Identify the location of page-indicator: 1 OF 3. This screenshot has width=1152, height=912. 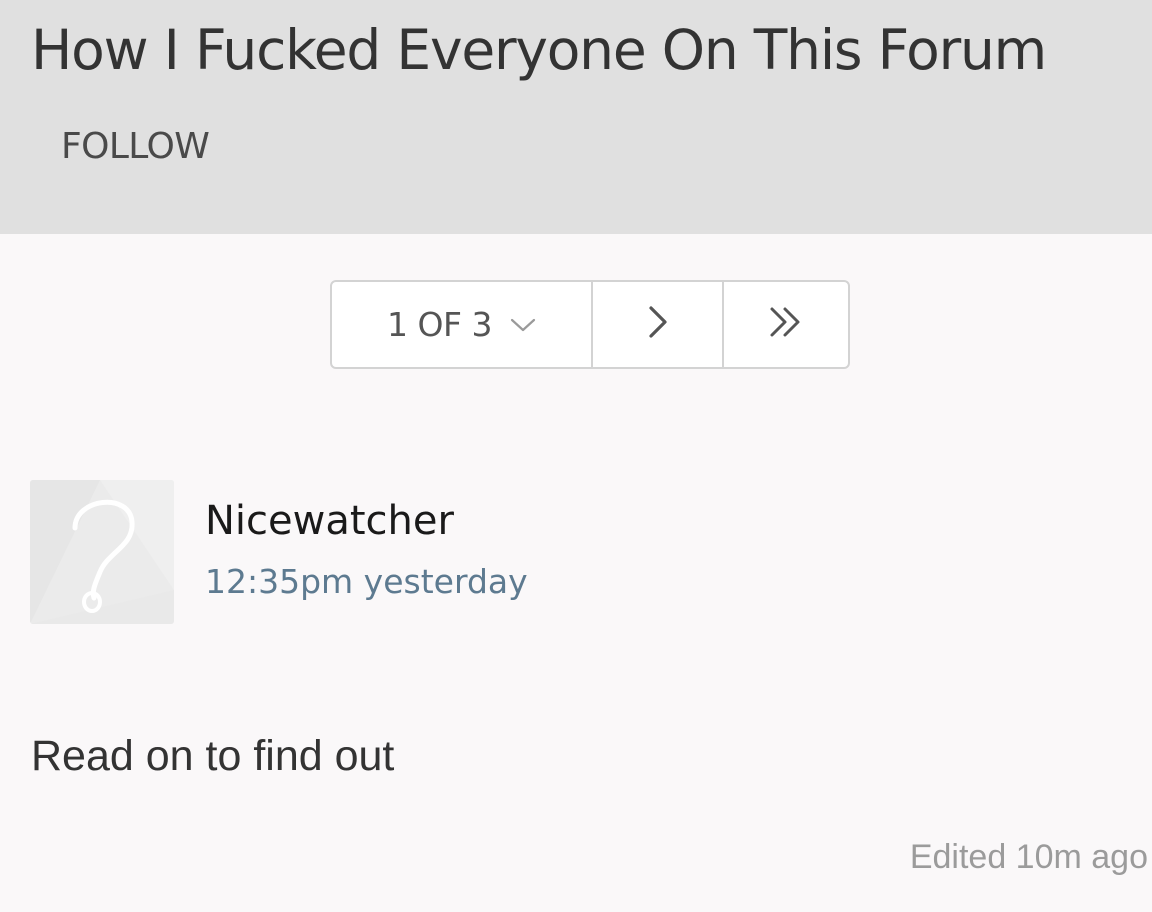
(439, 324).